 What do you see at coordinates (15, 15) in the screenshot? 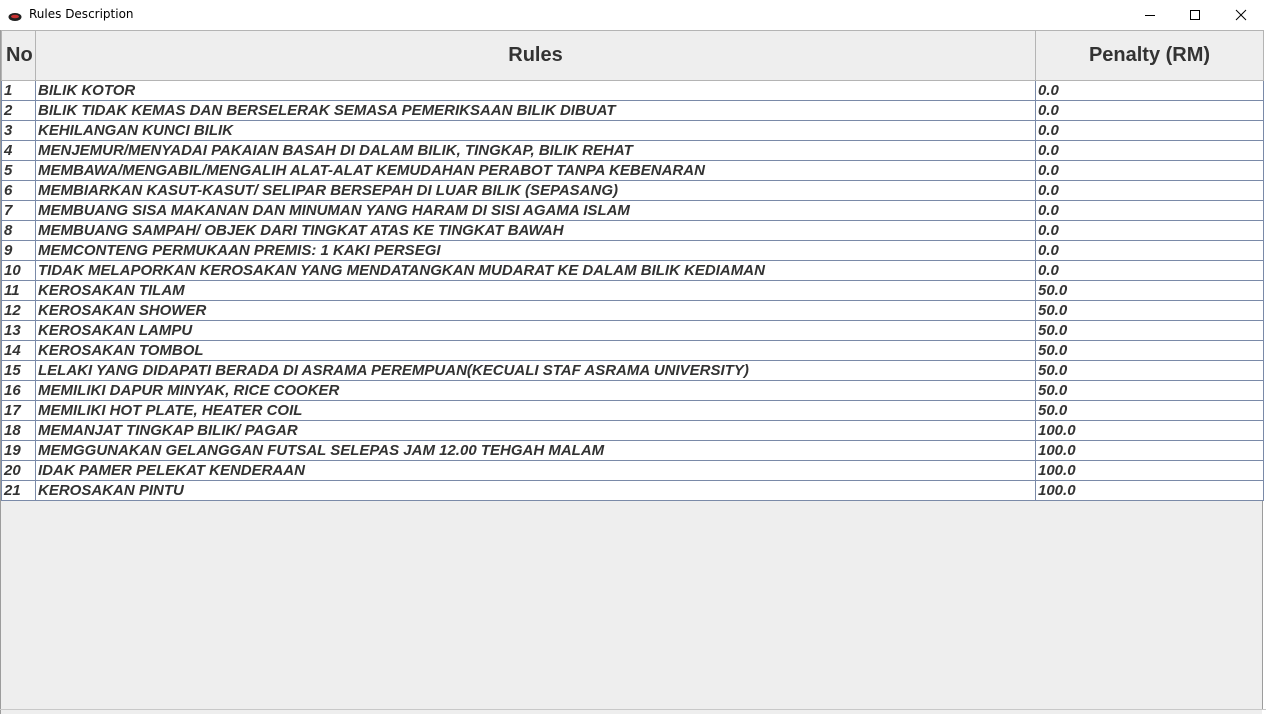
I see `app-icon` at bounding box center [15, 15].